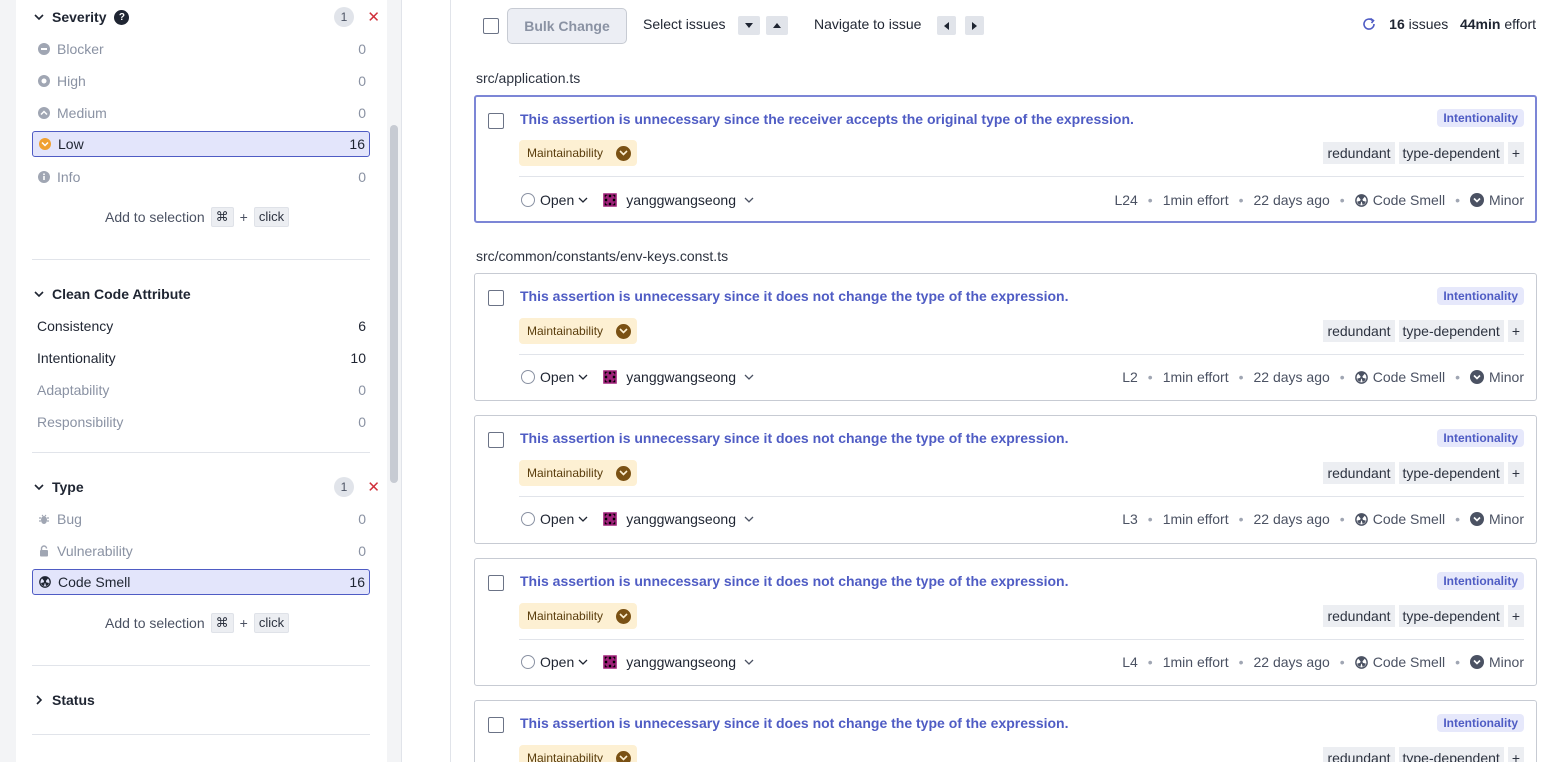 The image size is (1561, 762). What do you see at coordinates (344, 487) in the screenshot?
I see `type-selected-count: 1` at bounding box center [344, 487].